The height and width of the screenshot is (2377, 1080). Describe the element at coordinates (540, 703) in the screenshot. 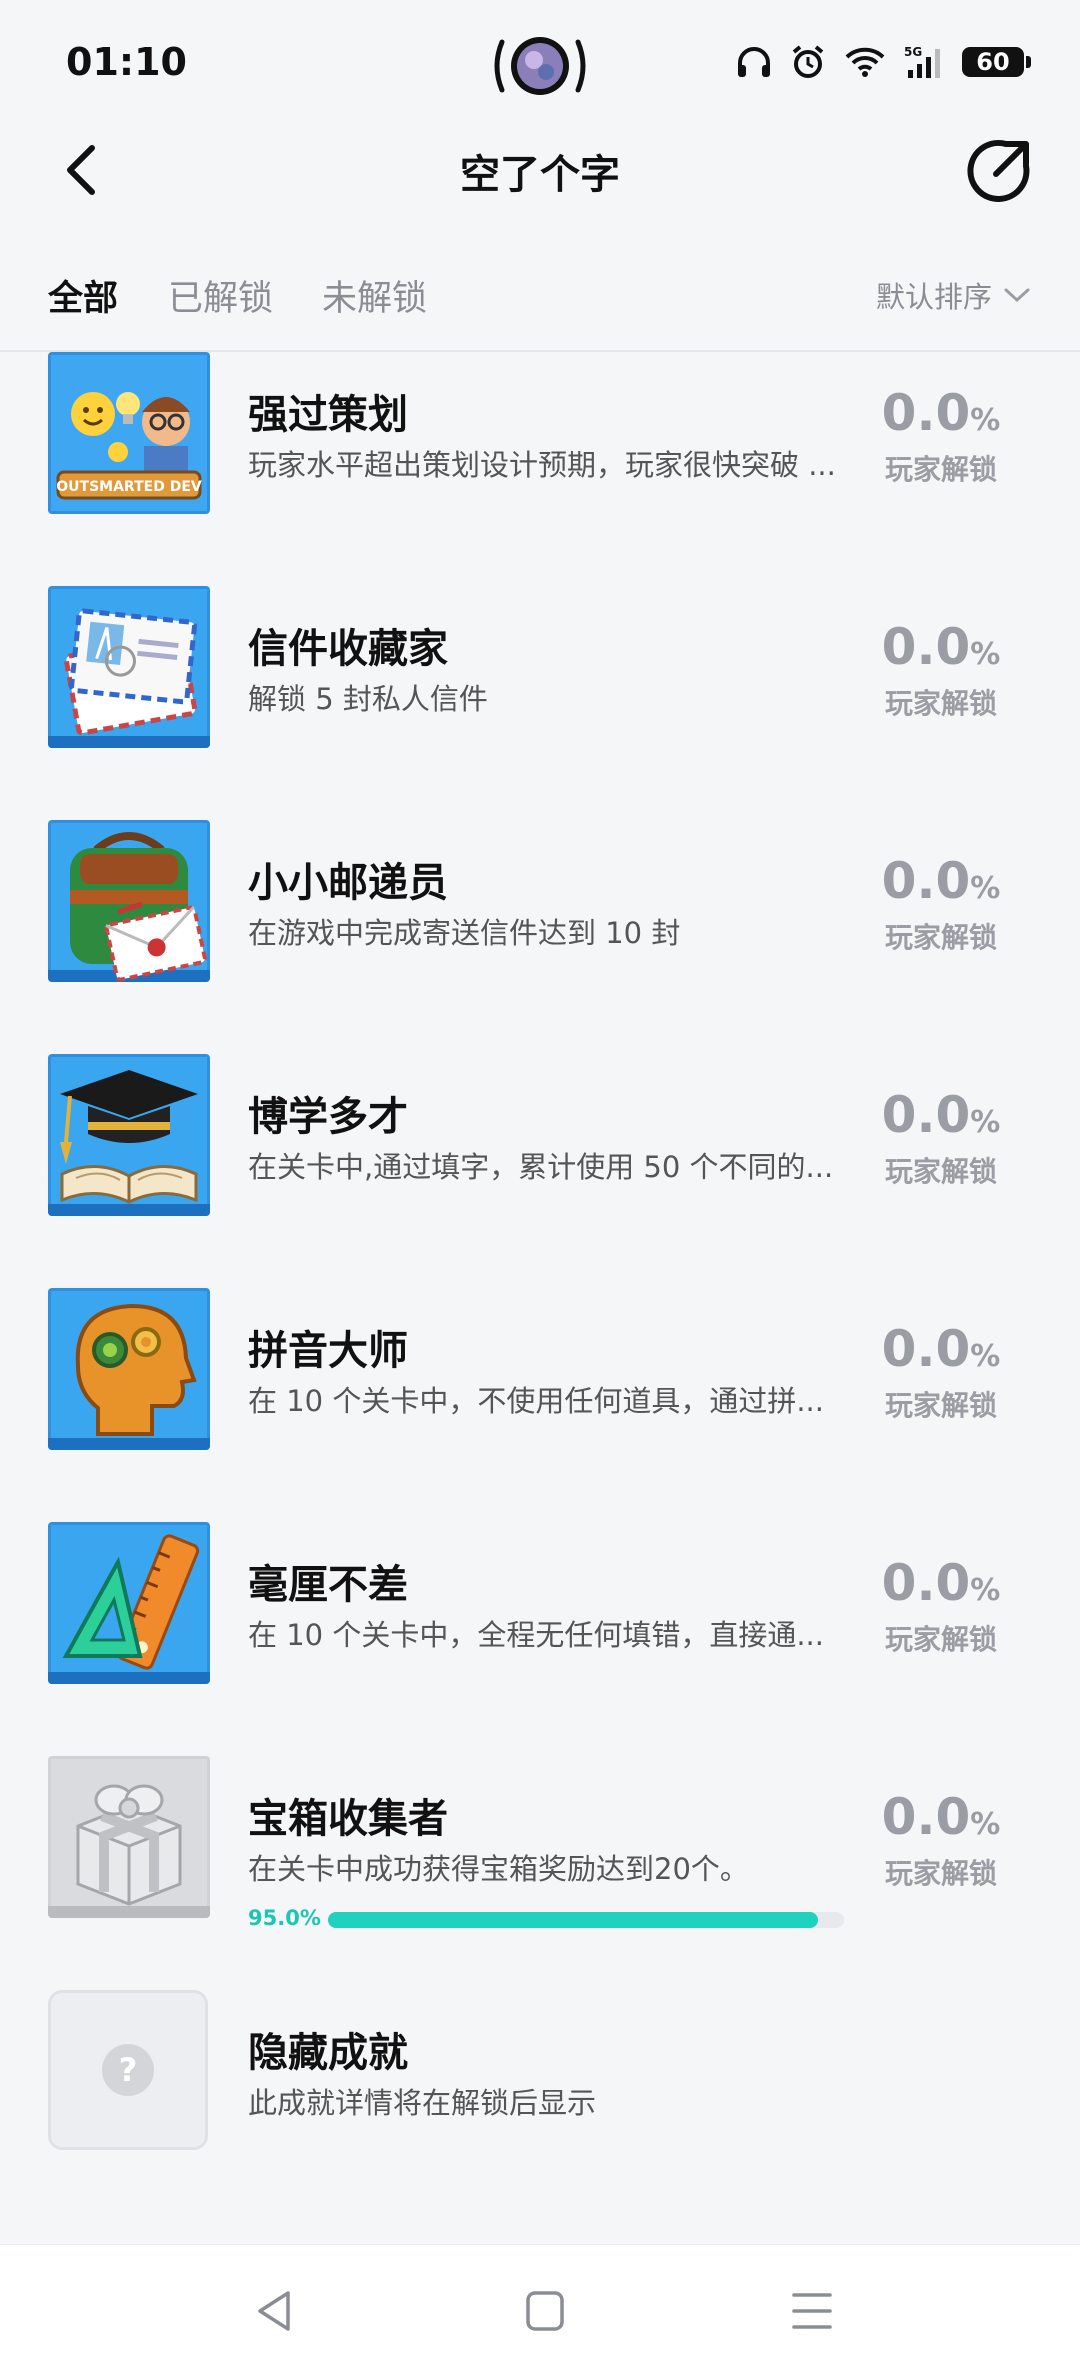

I see `achievement-item: 信件收藏家 解锁 5 封私人信件 0.0% 玩家解锁` at that location.